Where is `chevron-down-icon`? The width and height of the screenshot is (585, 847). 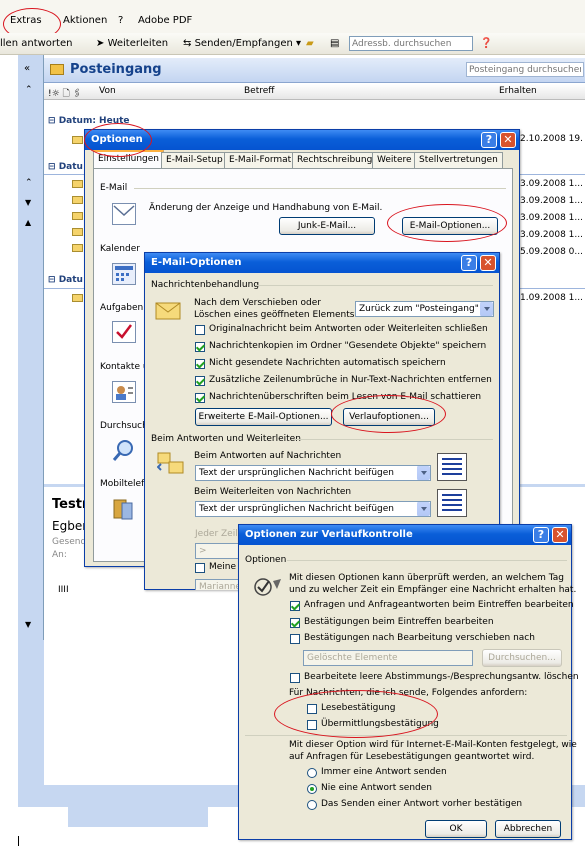
chevron-down-icon is located at coordinates (423, 473).